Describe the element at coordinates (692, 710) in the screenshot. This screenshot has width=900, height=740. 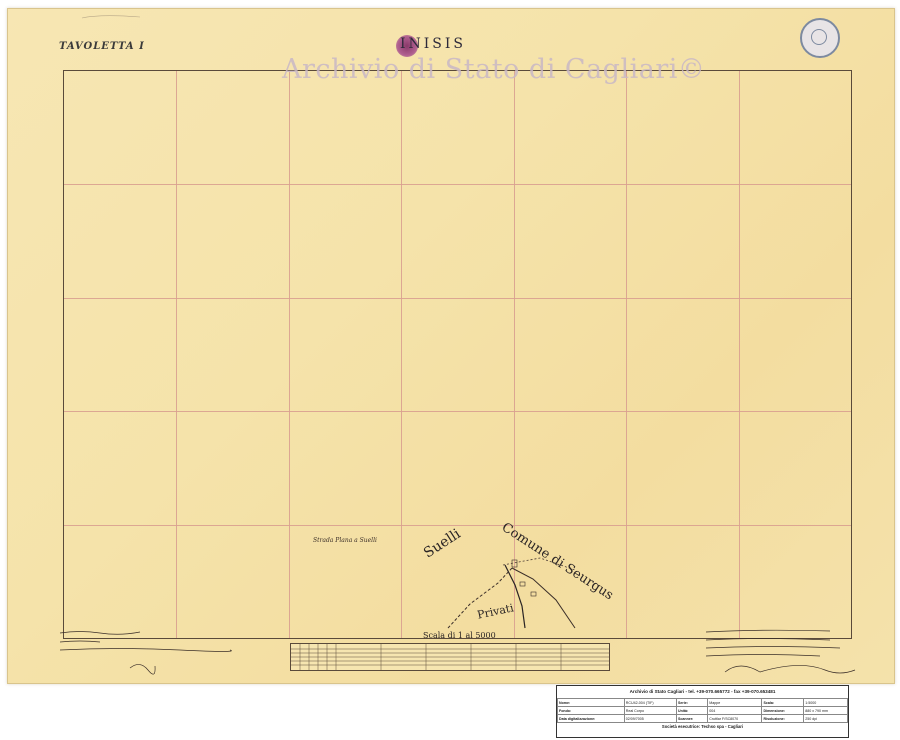
I see `table-cell: Unità:` at that location.